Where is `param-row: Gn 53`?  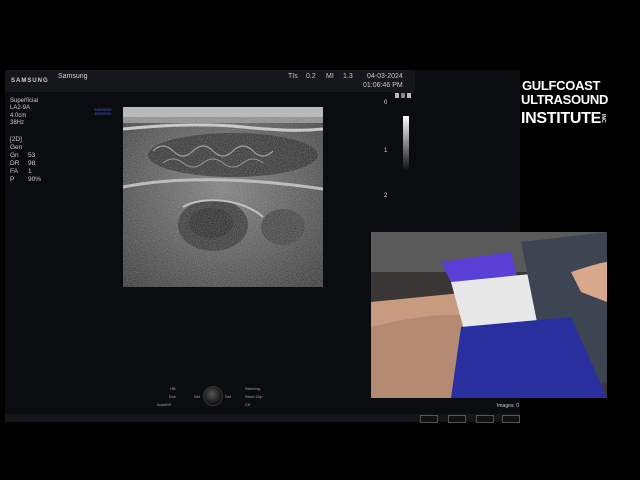 param-row: Gn 53 is located at coordinates (23, 155).